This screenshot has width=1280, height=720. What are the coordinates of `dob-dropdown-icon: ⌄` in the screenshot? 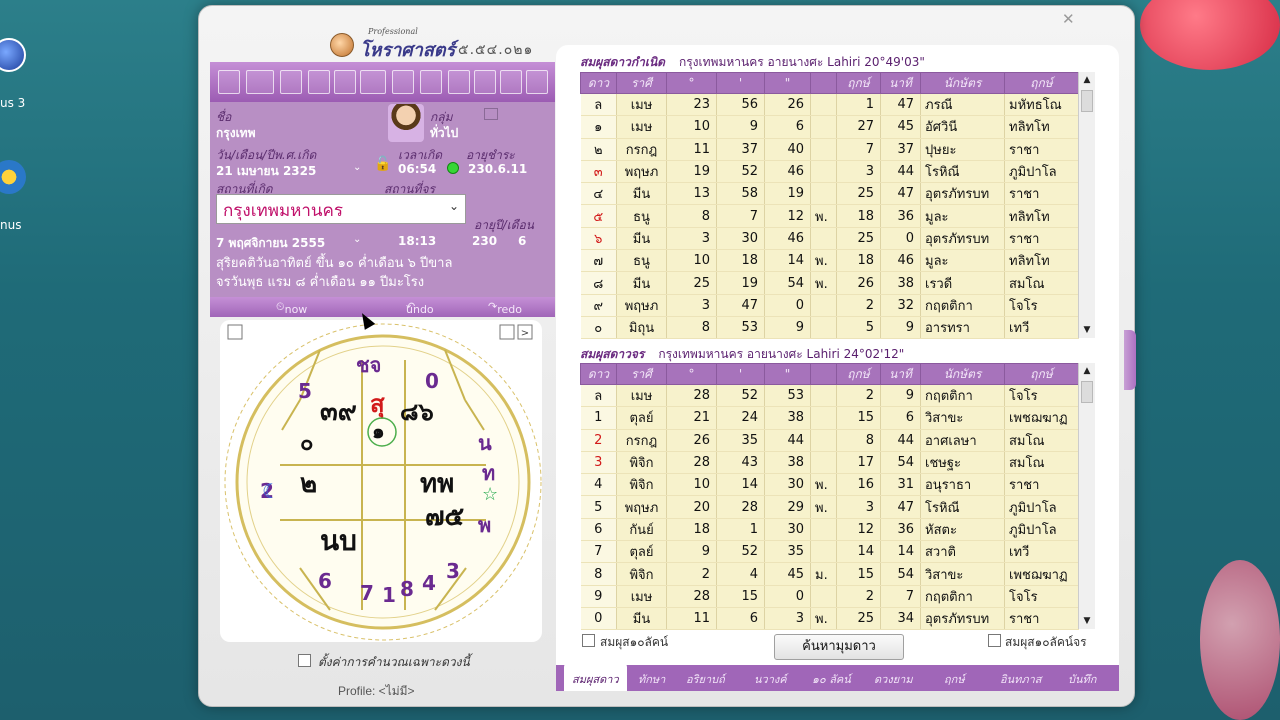 It's located at (357, 167).